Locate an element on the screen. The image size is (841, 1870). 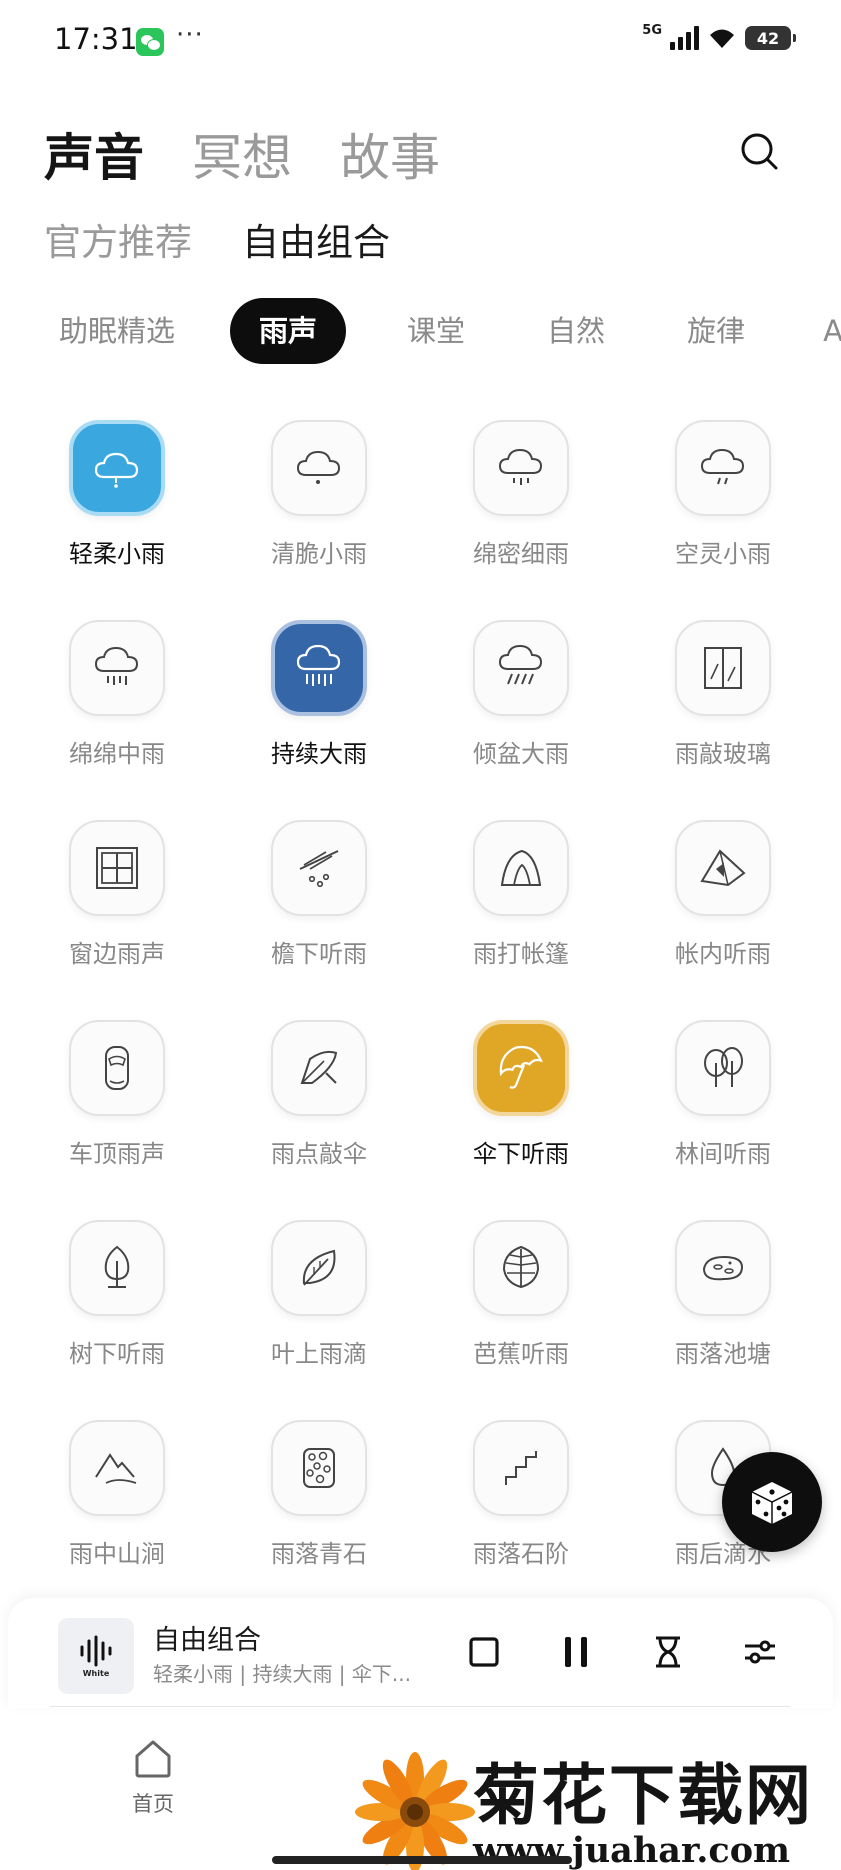
stairs-icon is located at coordinates (521, 1468).